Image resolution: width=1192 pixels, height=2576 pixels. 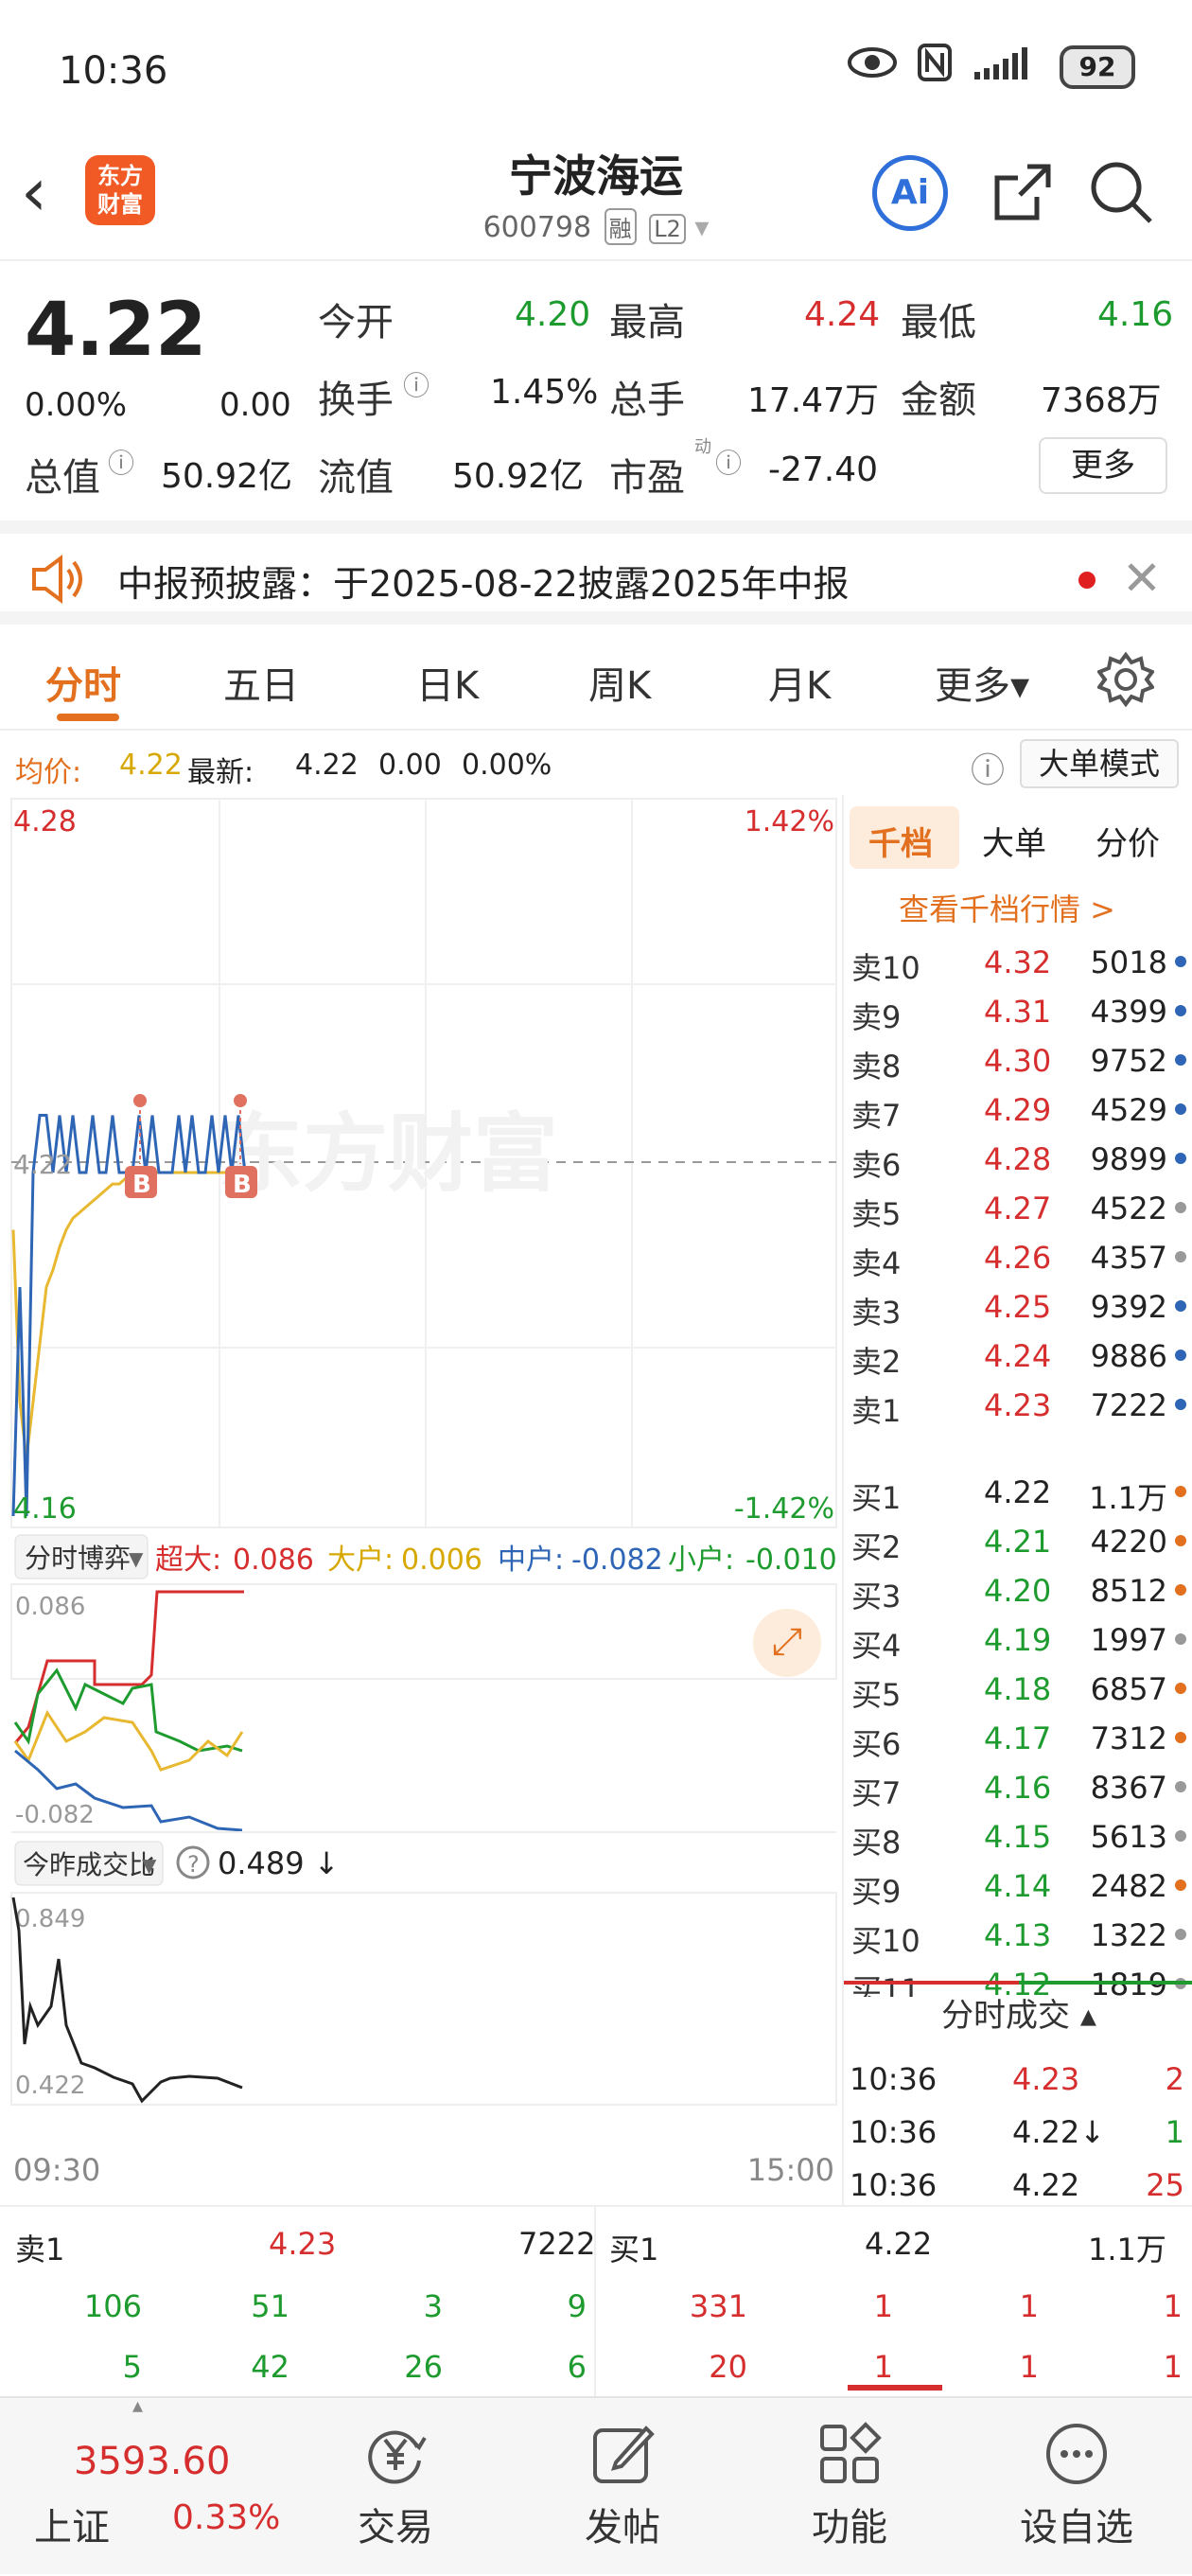 I want to click on flow-mid-value: -0.082, so click(x=617, y=1560).